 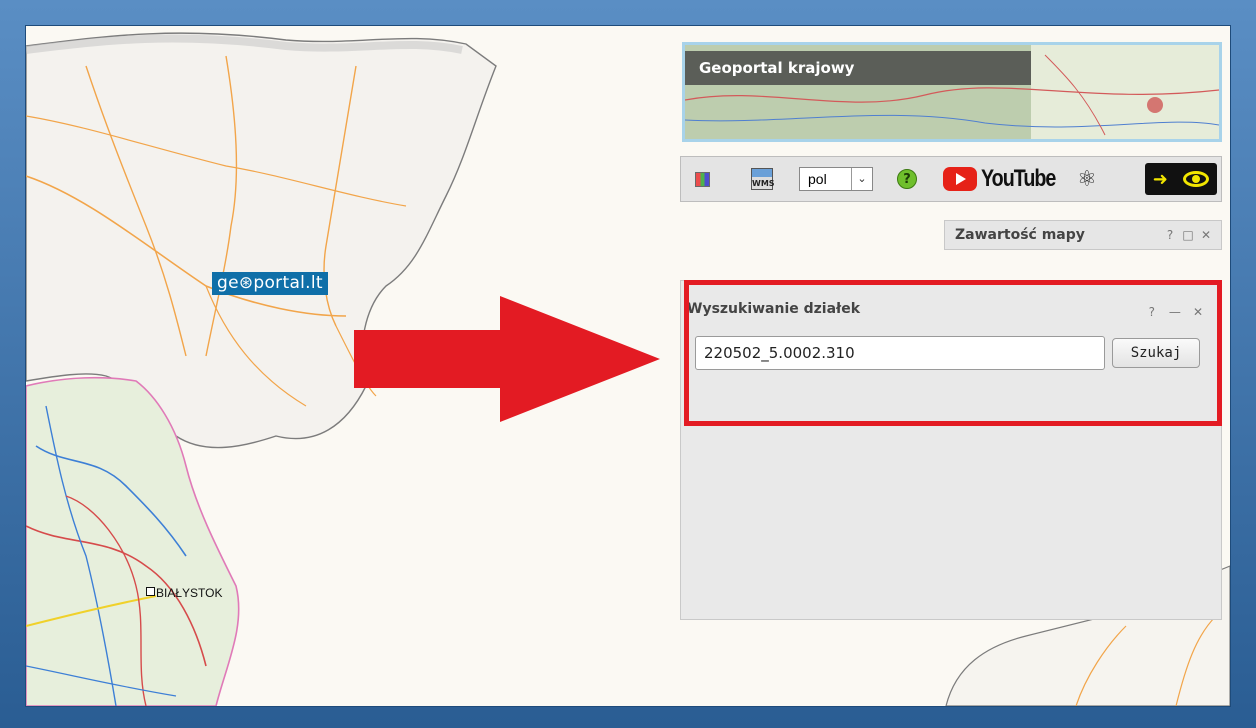 I want to click on geoportal-lt-logo: ge⊛portal.lt, so click(x=270, y=283).